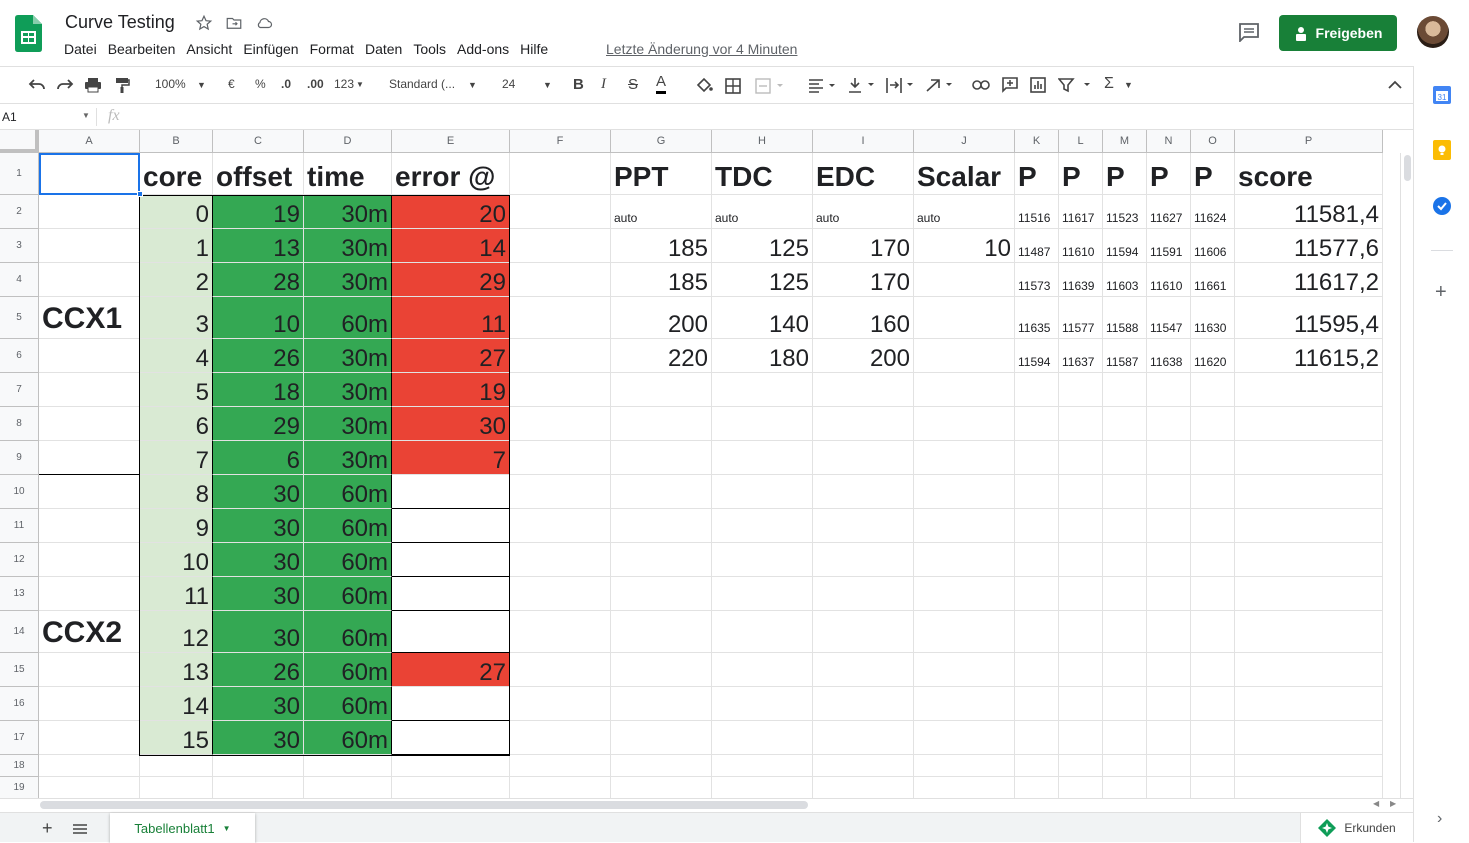  I want to click on p-value-cell: 11630, so click(1213, 318).